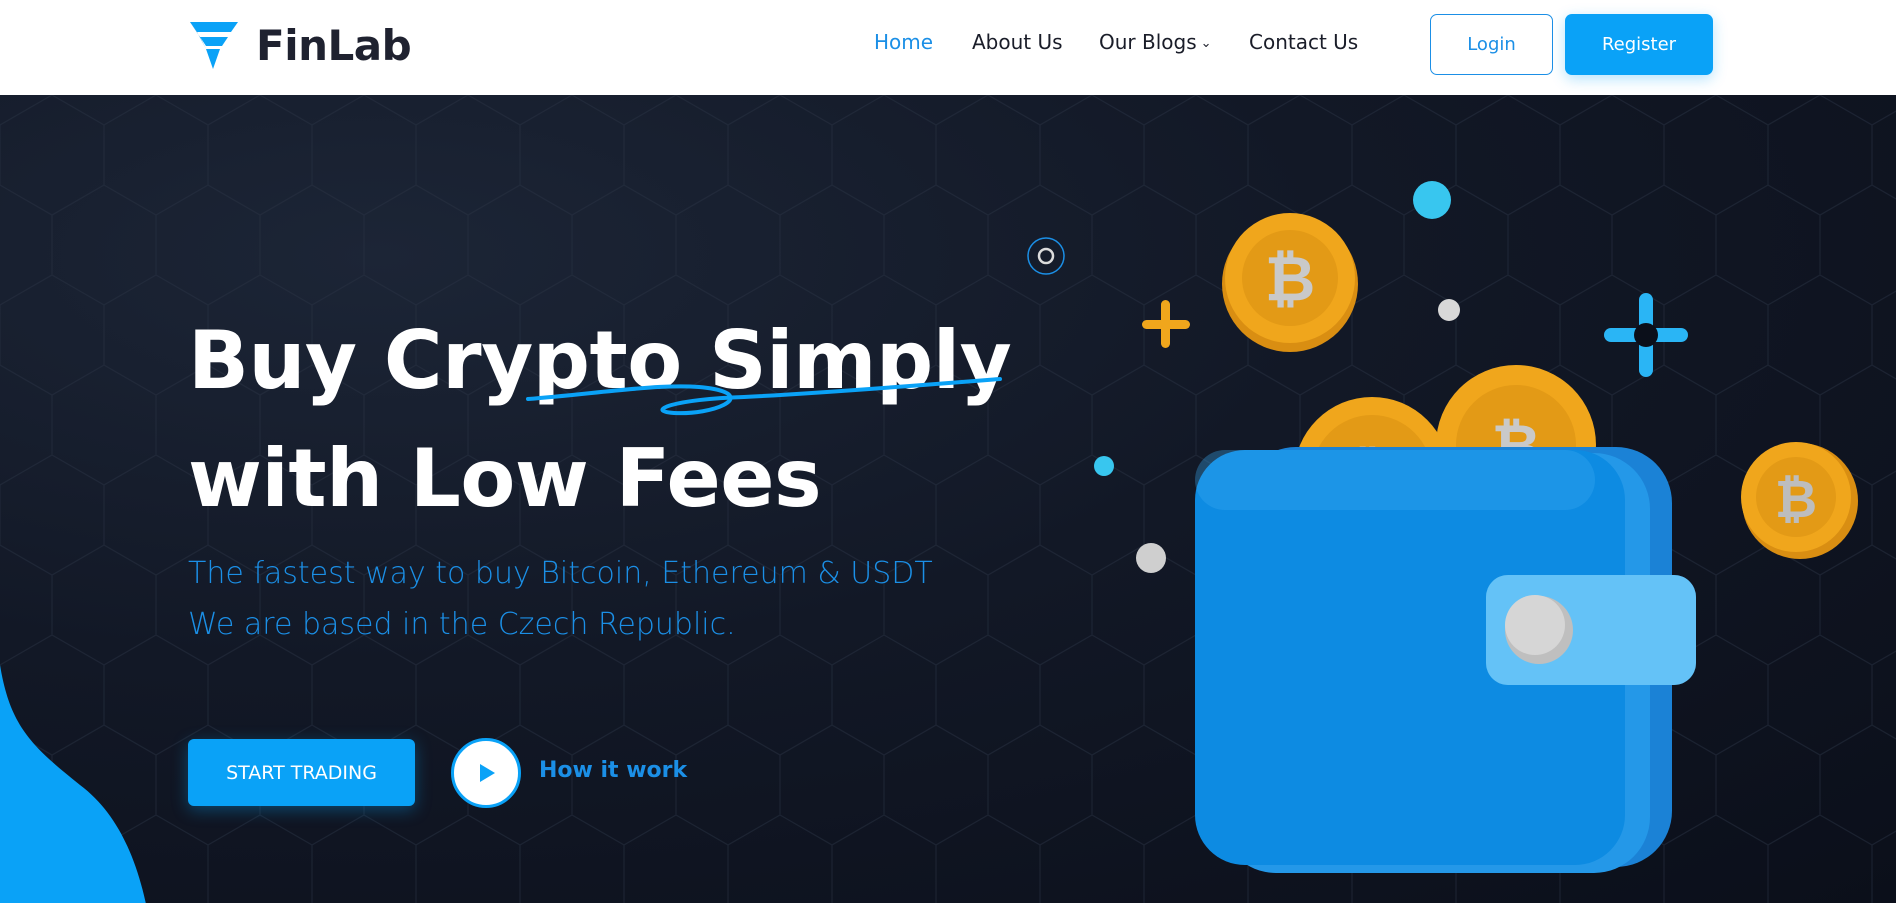  Describe the element at coordinates (1166, 324) in the screenshot. I see `sparkle-icon` at that location.